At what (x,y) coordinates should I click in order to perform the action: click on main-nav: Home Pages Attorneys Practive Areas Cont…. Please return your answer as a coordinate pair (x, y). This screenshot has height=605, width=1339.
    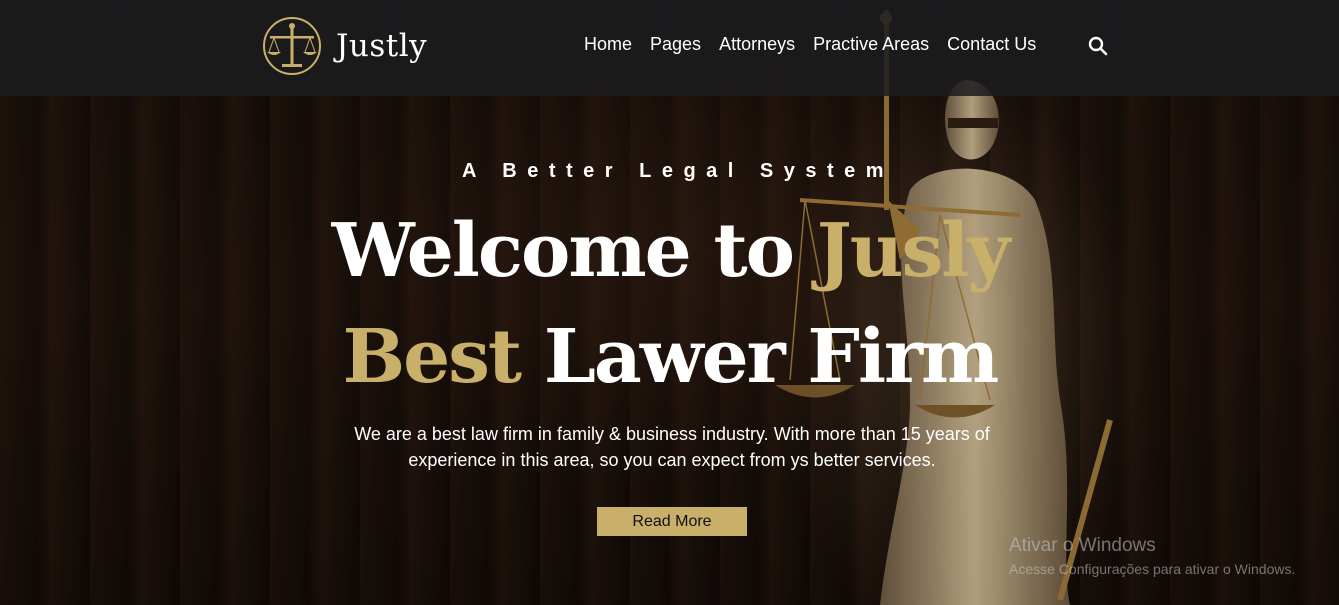
    Looking at the image, I should click on (819, 44).